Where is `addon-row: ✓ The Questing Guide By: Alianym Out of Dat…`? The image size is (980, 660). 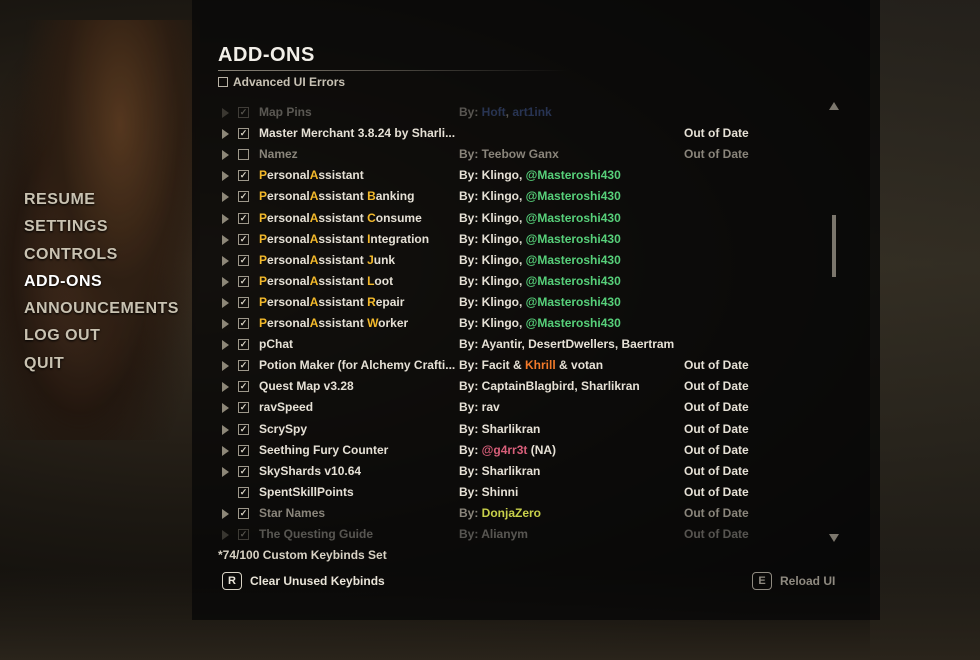 addon-row: ✓ The Questing Guide By: Alianym Out of Dat… is located at coordinates (500, 533).